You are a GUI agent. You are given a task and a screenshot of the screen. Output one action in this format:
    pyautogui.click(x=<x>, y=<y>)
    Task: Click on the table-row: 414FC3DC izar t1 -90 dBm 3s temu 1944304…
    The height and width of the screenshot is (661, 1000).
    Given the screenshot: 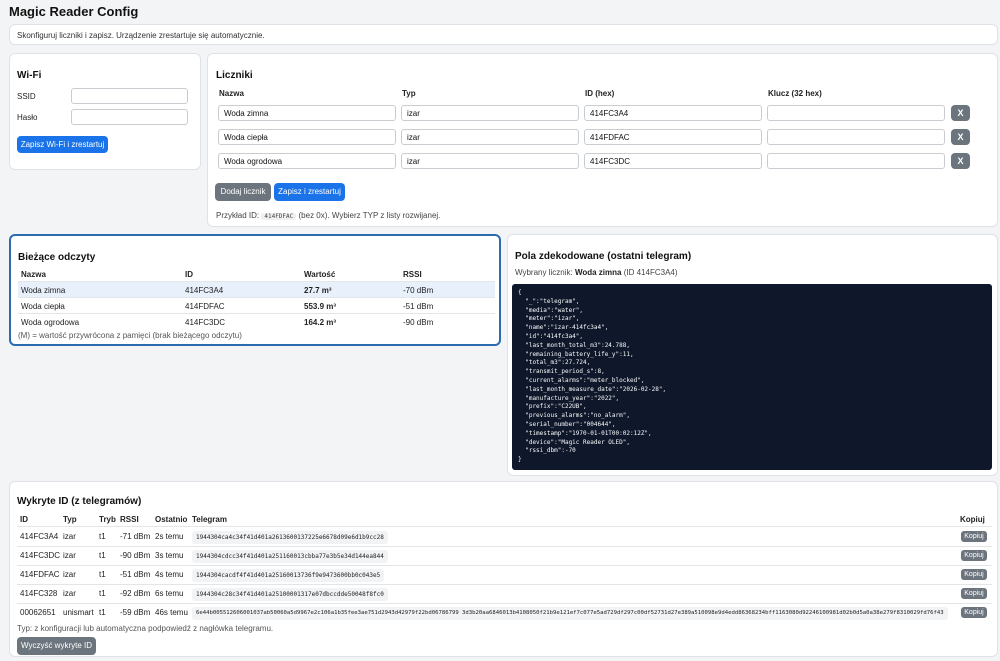 What is the action you would take?
    pyautogui.click(x=504, y=555)
    